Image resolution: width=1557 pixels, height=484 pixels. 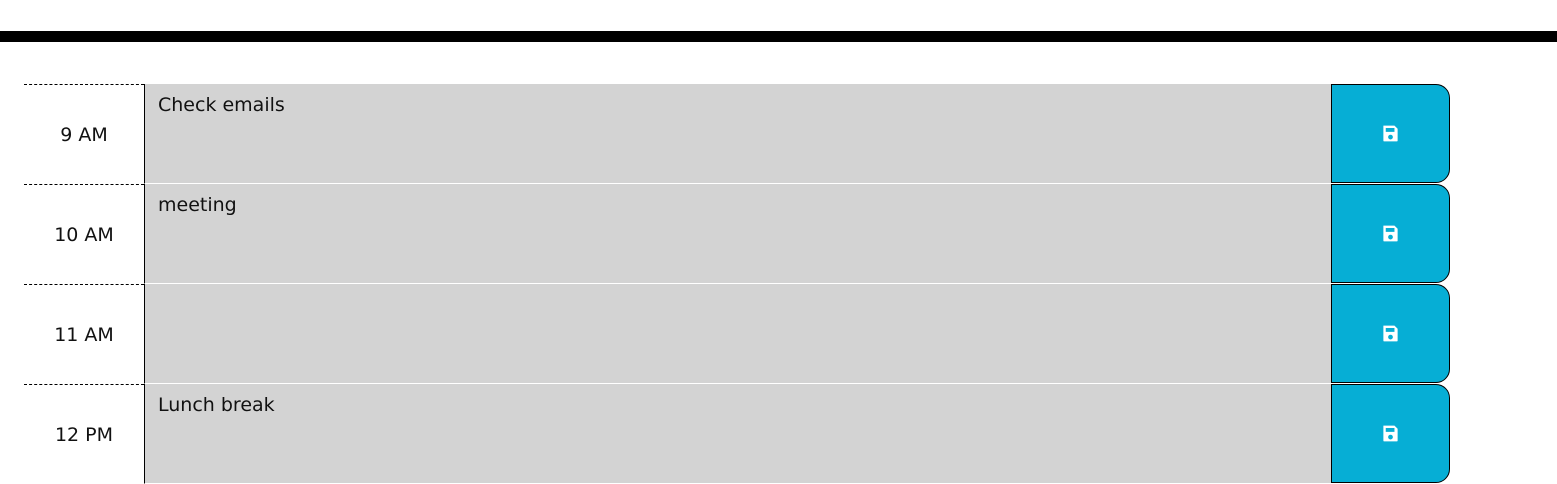 I want to click on hour-label: 11 AM, so click(x=84, y=334).